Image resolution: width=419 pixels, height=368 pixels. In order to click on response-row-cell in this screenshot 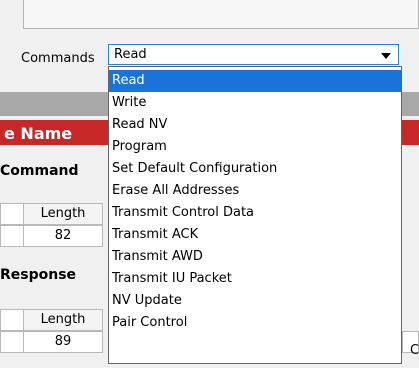, I will do `click(12, 342)`.